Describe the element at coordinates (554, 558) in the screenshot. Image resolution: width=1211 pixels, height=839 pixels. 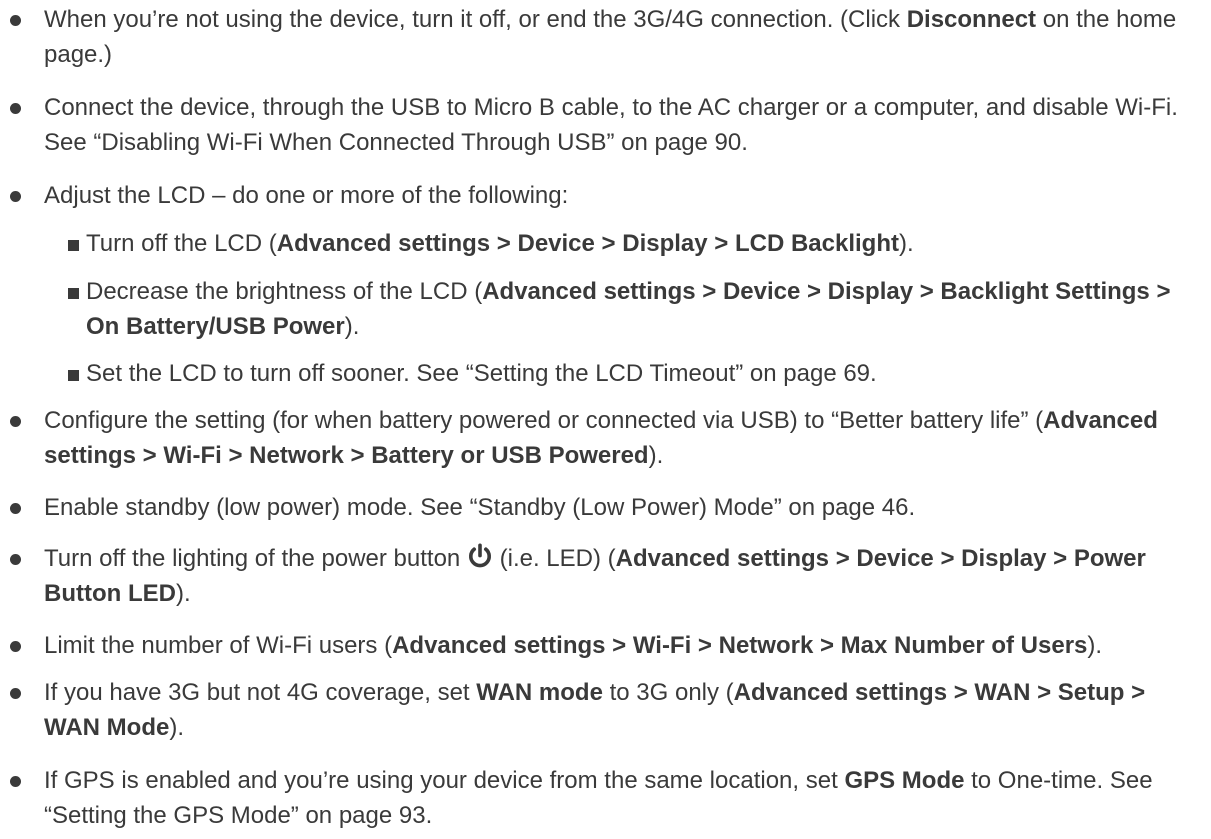
I see `text-run: (i.e. LED) (` at that location.